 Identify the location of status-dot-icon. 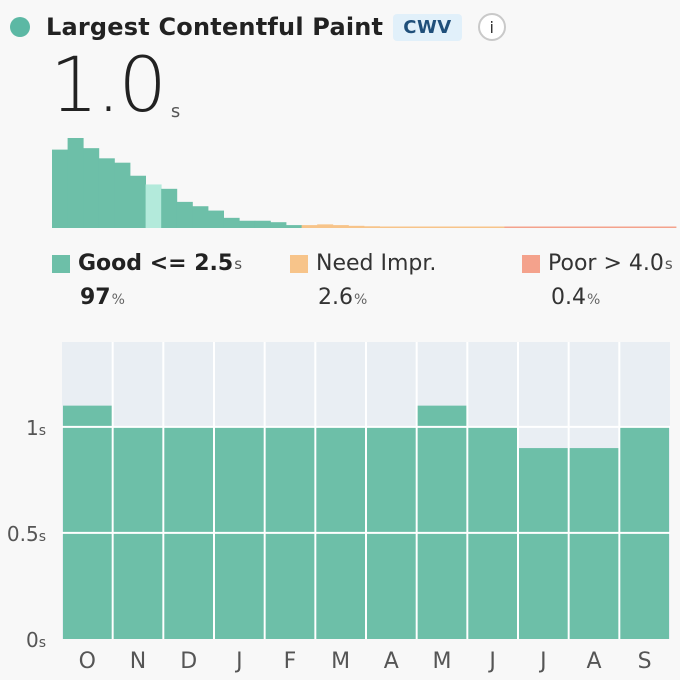
(20, 27).